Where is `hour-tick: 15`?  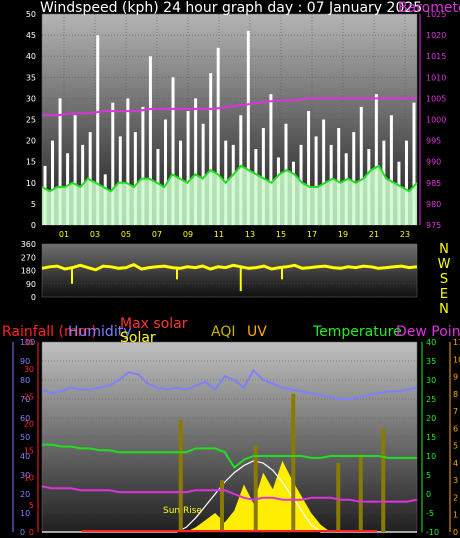 hour-tick: 15 is located at coordinates (281, 234).